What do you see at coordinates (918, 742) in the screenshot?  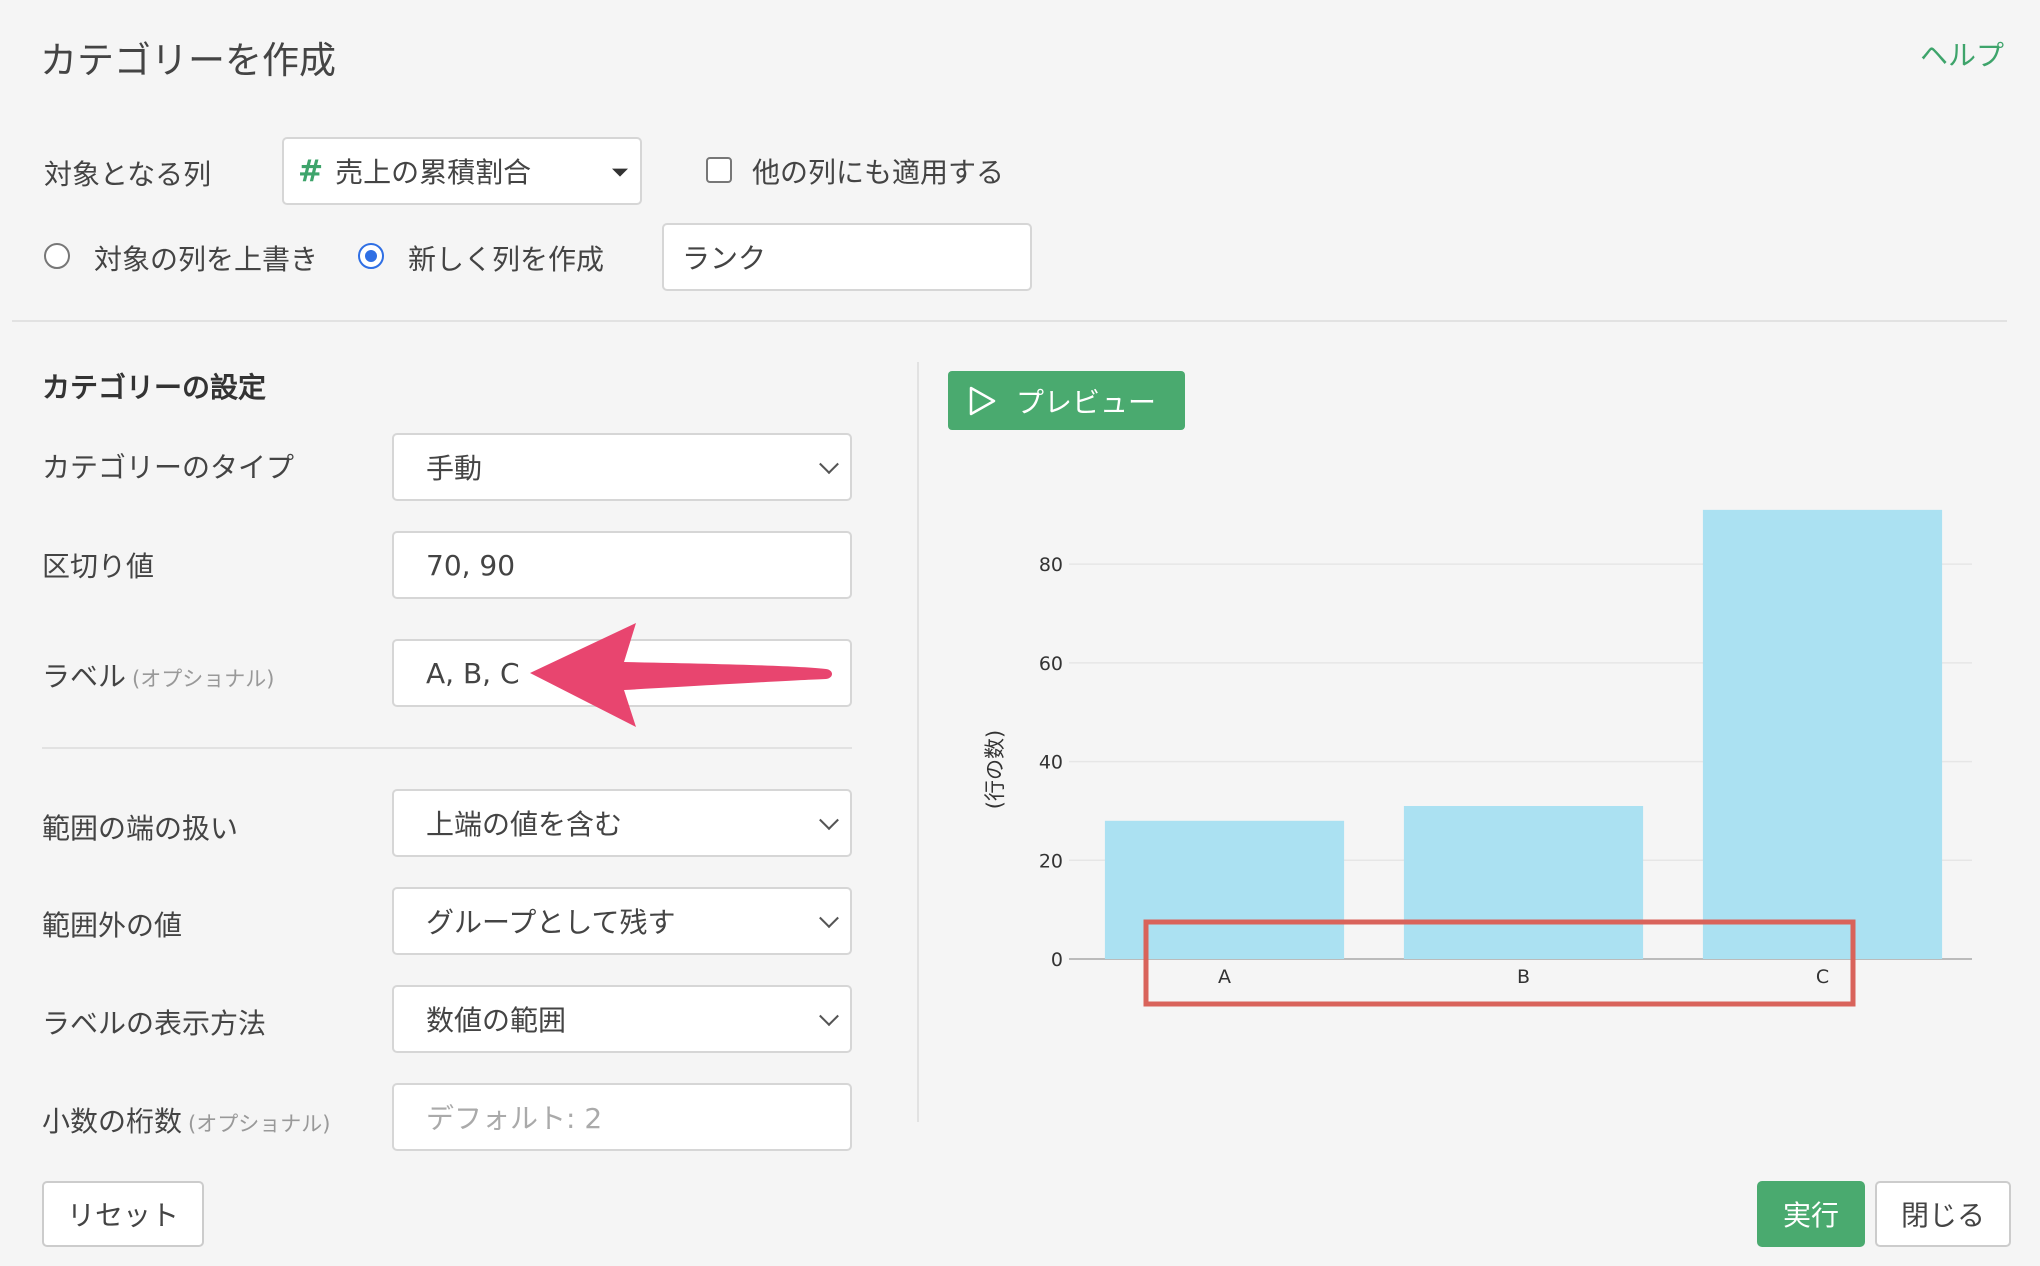 I see `column-divider` at bounding box center [918, 742].